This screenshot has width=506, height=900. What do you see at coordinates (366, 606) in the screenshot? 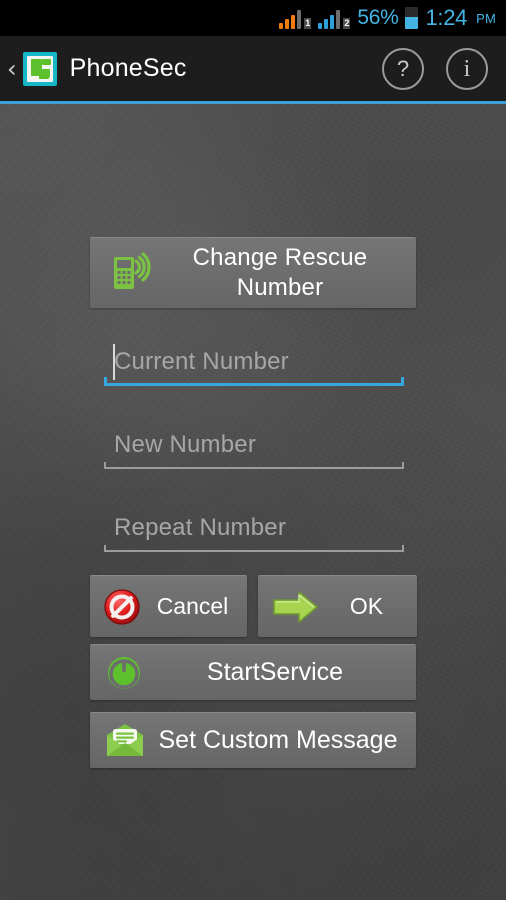
I see `ok-button-label: OK` at bounding box center [366, 606].